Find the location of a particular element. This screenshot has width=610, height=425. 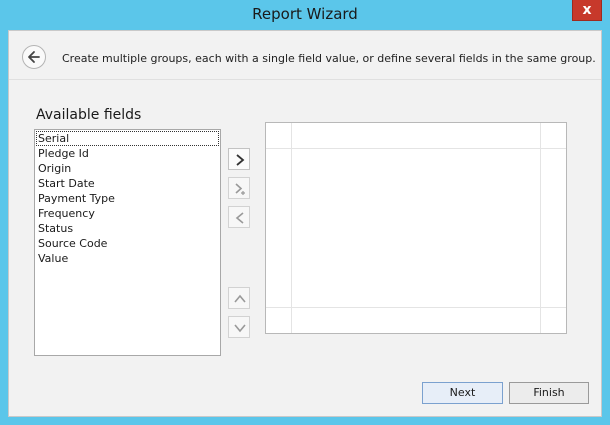

next-button: Next is located at coordinates (462, 393).